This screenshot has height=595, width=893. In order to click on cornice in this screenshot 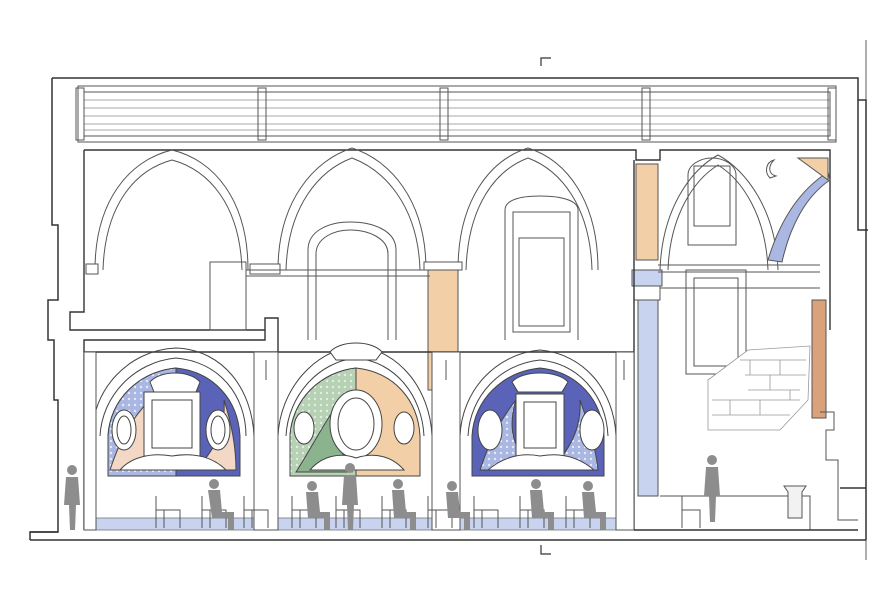, I will do `click(533, 276)`.